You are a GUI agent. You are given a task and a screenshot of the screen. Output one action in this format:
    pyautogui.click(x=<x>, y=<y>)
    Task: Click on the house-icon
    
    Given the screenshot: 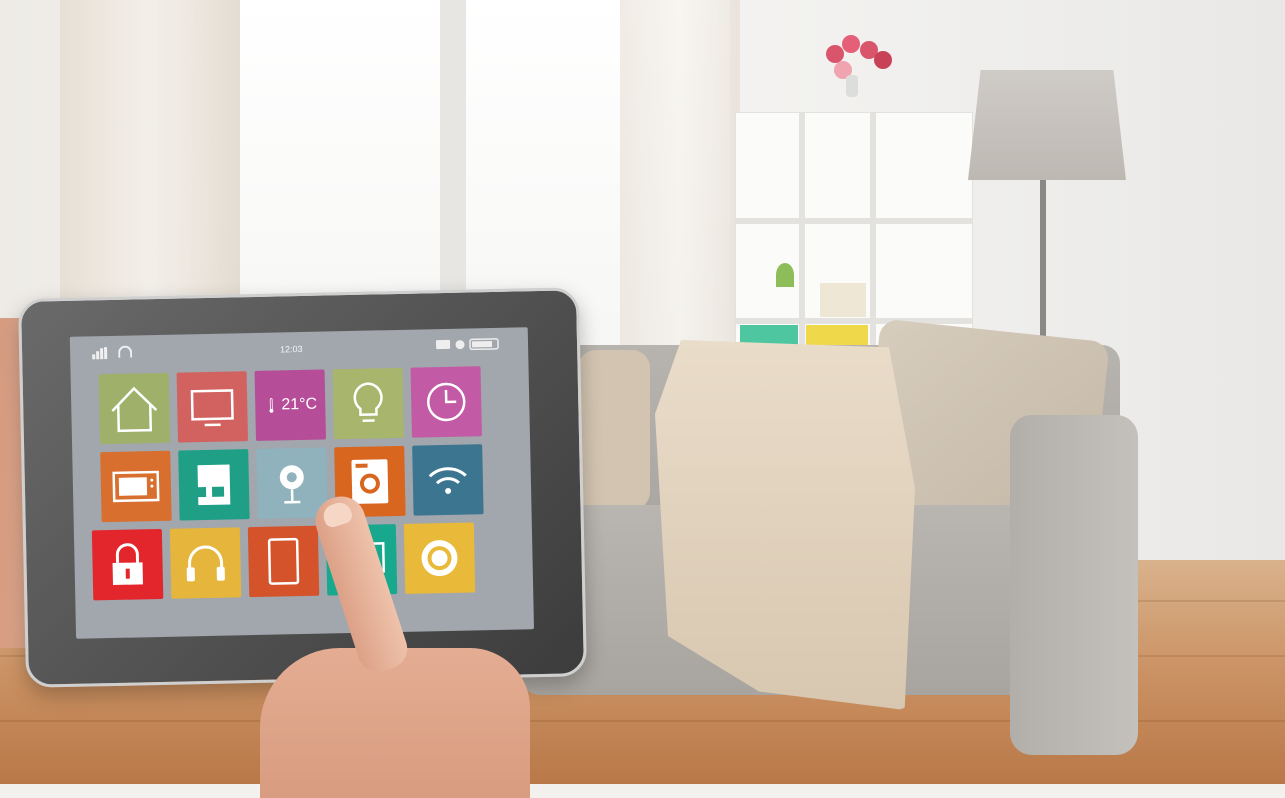 What is the action you would take?
    pyautogui.click(x=134, y=408)
    